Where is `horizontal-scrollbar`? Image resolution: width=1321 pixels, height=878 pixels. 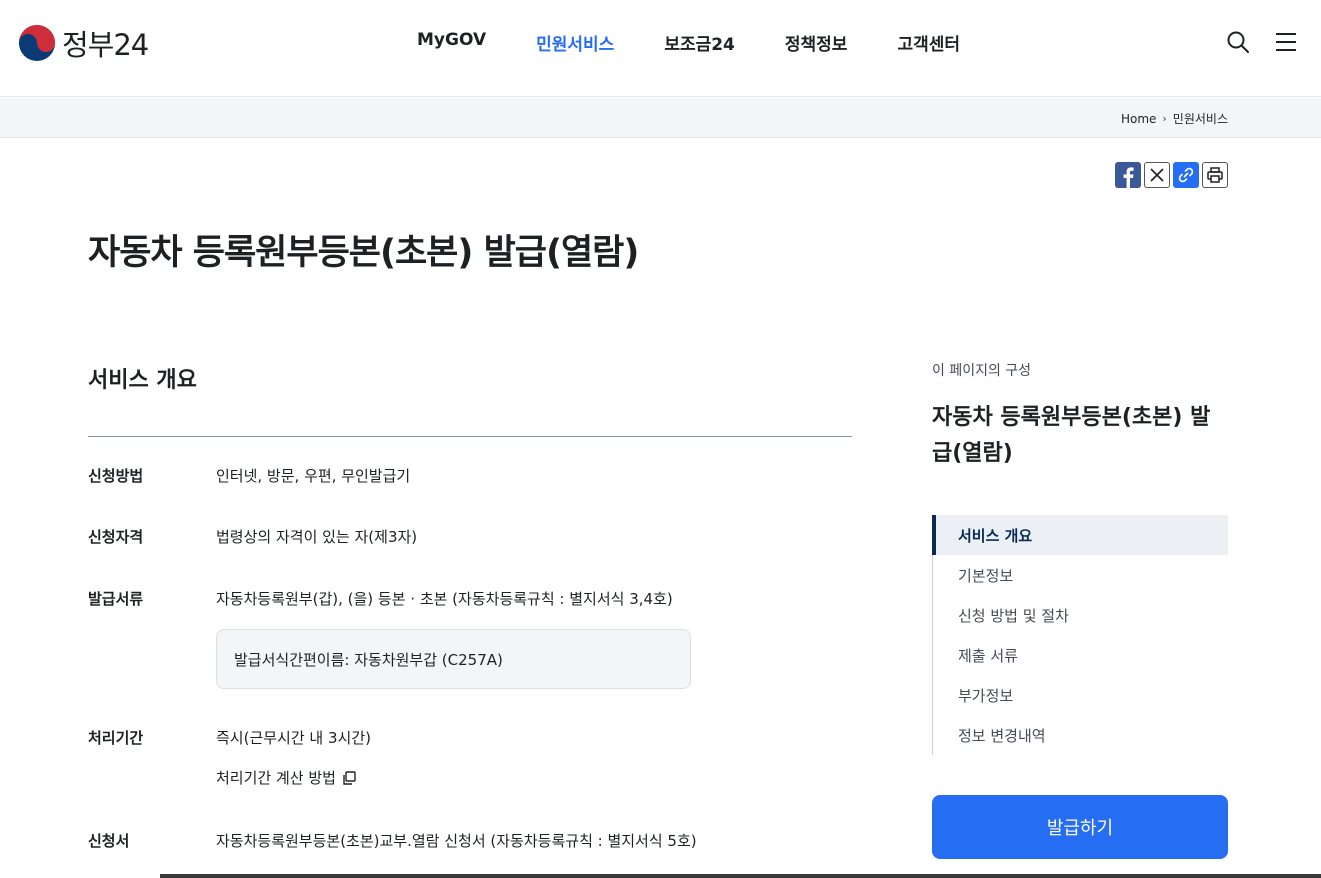
horizontal-scrollbar is located at coordinates (740, 876).